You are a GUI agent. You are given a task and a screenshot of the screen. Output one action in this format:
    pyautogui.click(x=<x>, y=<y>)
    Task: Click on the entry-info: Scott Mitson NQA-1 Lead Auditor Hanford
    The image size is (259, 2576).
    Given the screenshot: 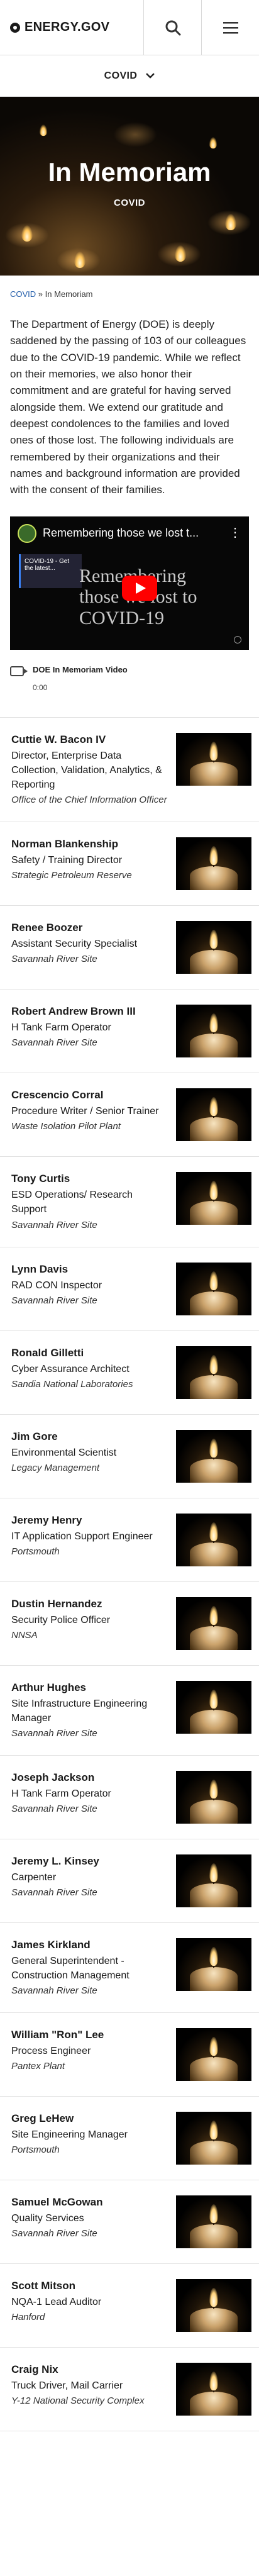 What is the action you would take?
    pyautogui.click(x=93, y=2301)
    